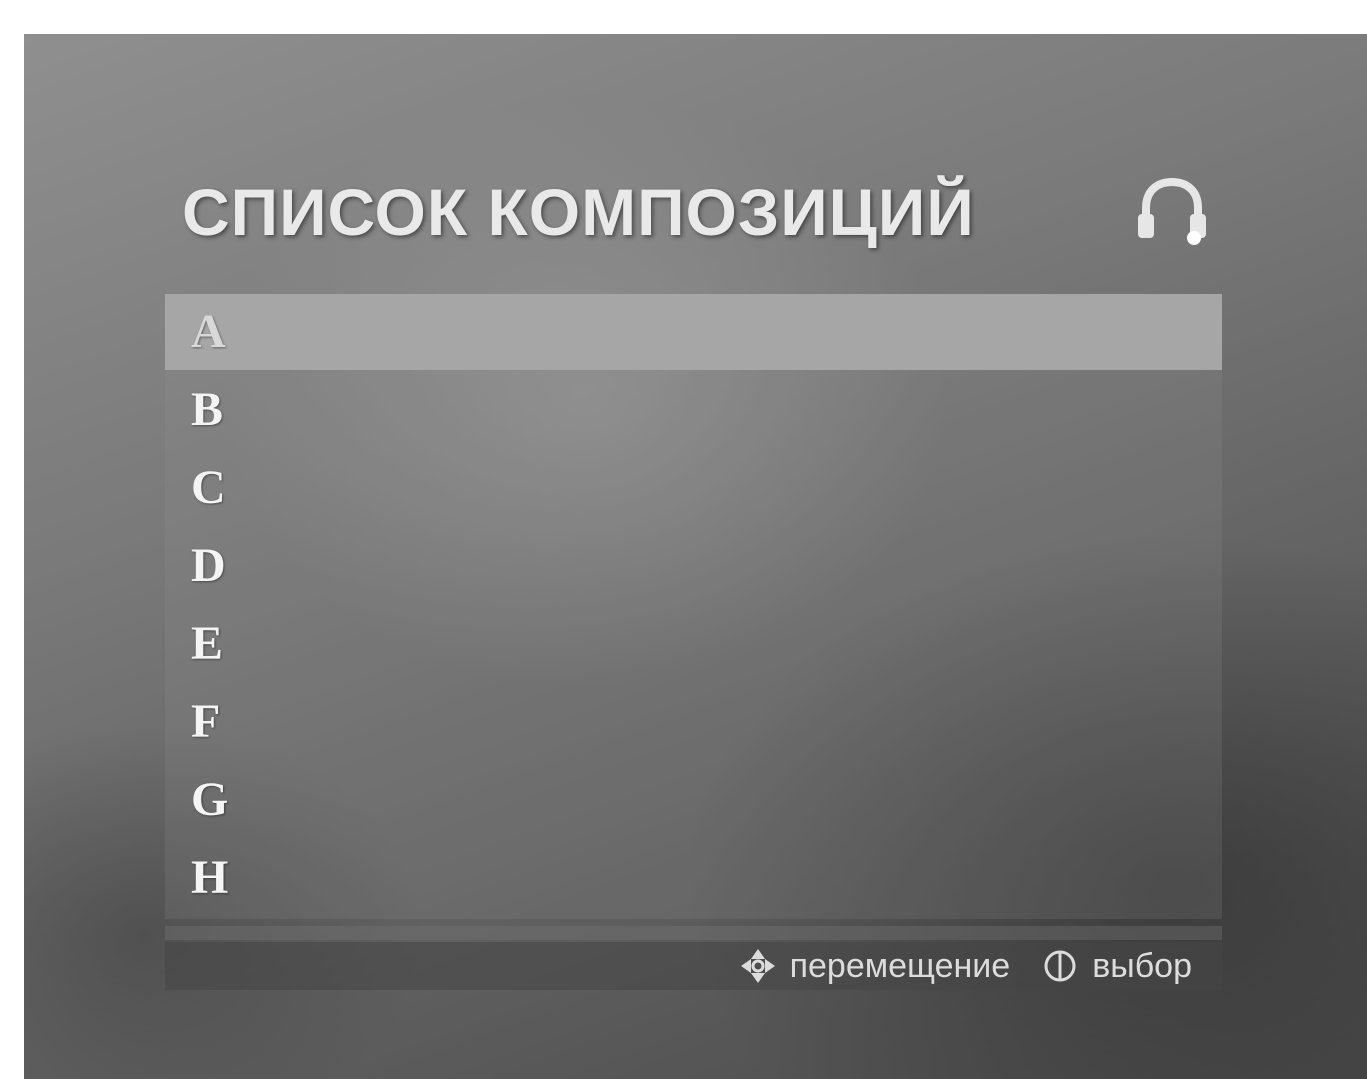  What do you see at coordinates (693, 800) in the screenshot?
I see `list-item: G` at bounding box center [693, 800].